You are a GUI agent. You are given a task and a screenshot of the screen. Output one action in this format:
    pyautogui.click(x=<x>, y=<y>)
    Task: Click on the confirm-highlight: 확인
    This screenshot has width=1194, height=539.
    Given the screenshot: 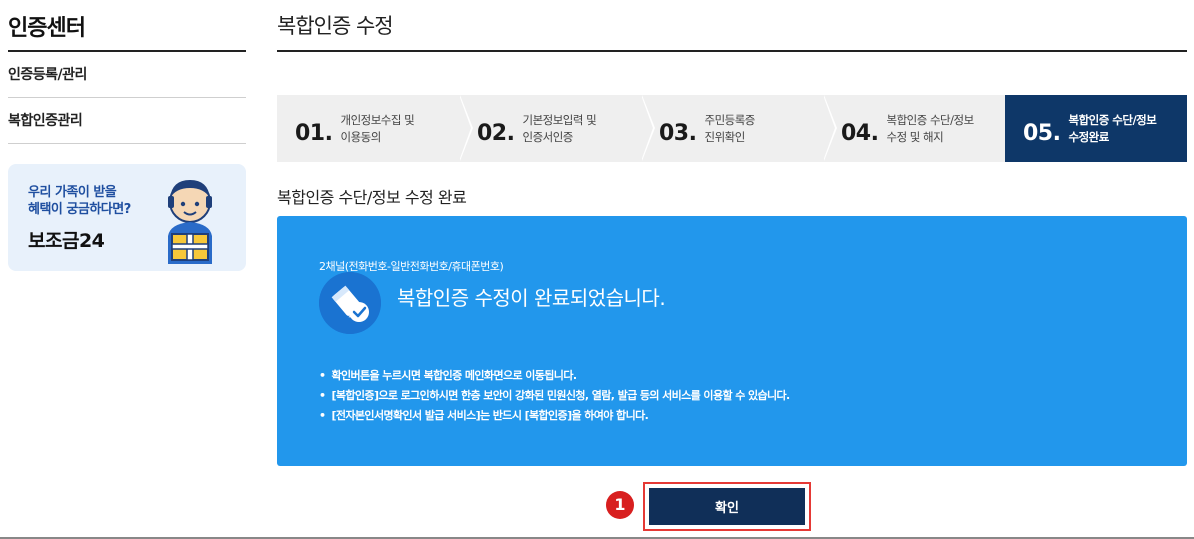 What is the action you would take?
    pyautogui.click(x=727, y=506)
    